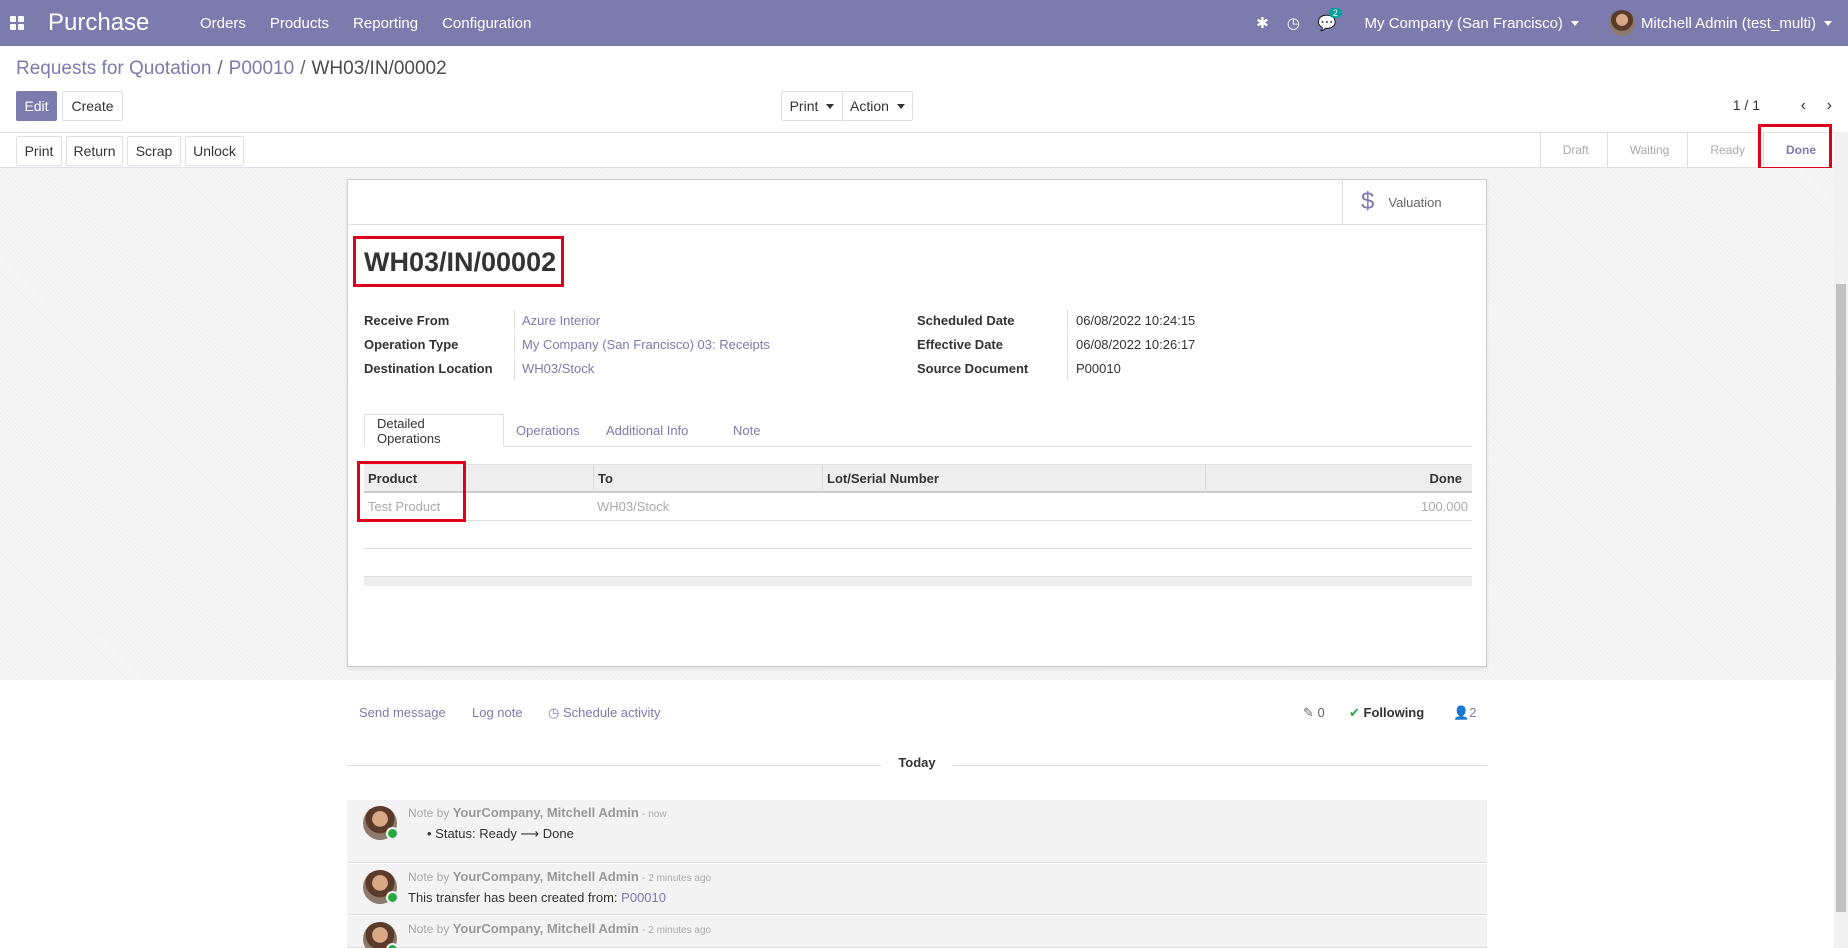 Image resolution: width=1848 pixels, height=948 pixels. What do you see at coordinates (1308, 712) in the screenshot?
I see `paperclip-icon: ✎` at bounding box center [1308, 712].